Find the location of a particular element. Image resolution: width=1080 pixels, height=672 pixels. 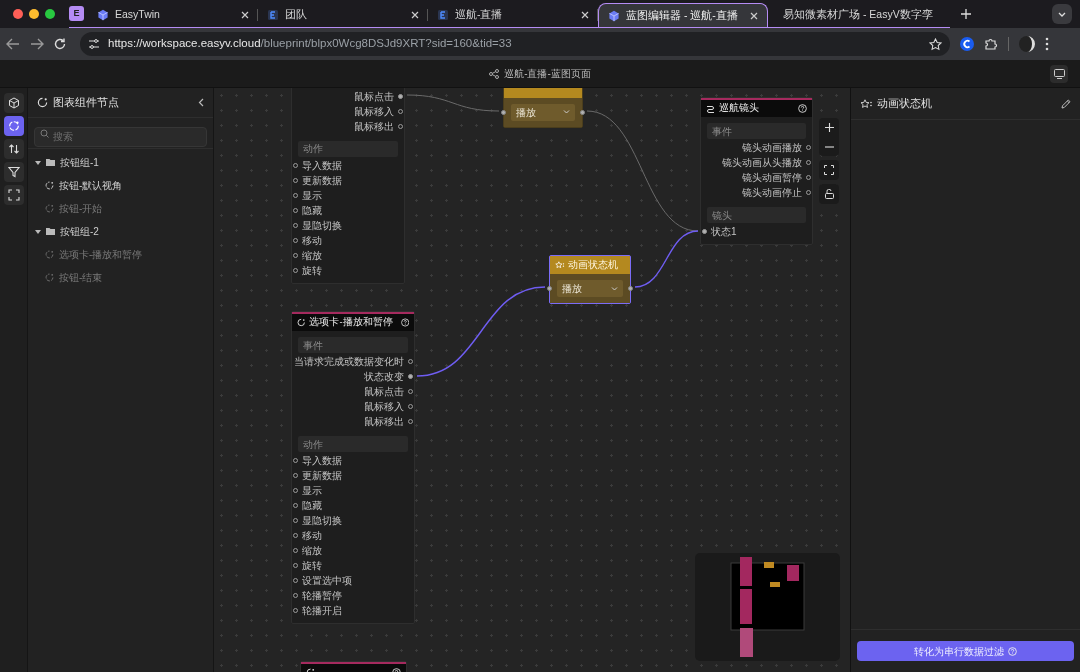

site-settings-icon is located at coordinates (94, 44).